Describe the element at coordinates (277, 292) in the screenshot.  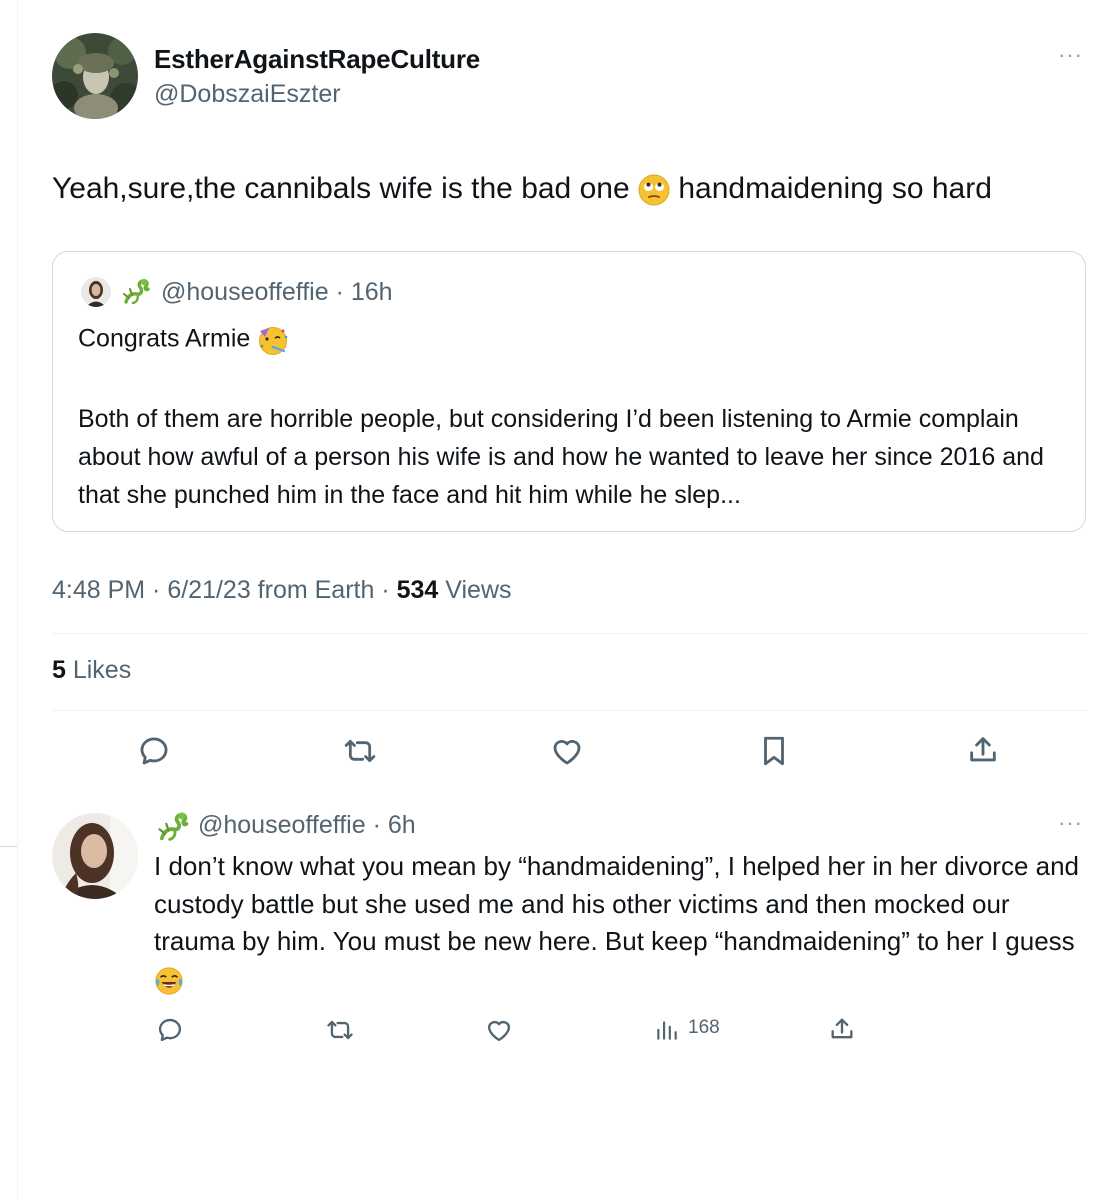
I see `quoted-tweet-meta: @houseoffeffie · 16h` at that location.